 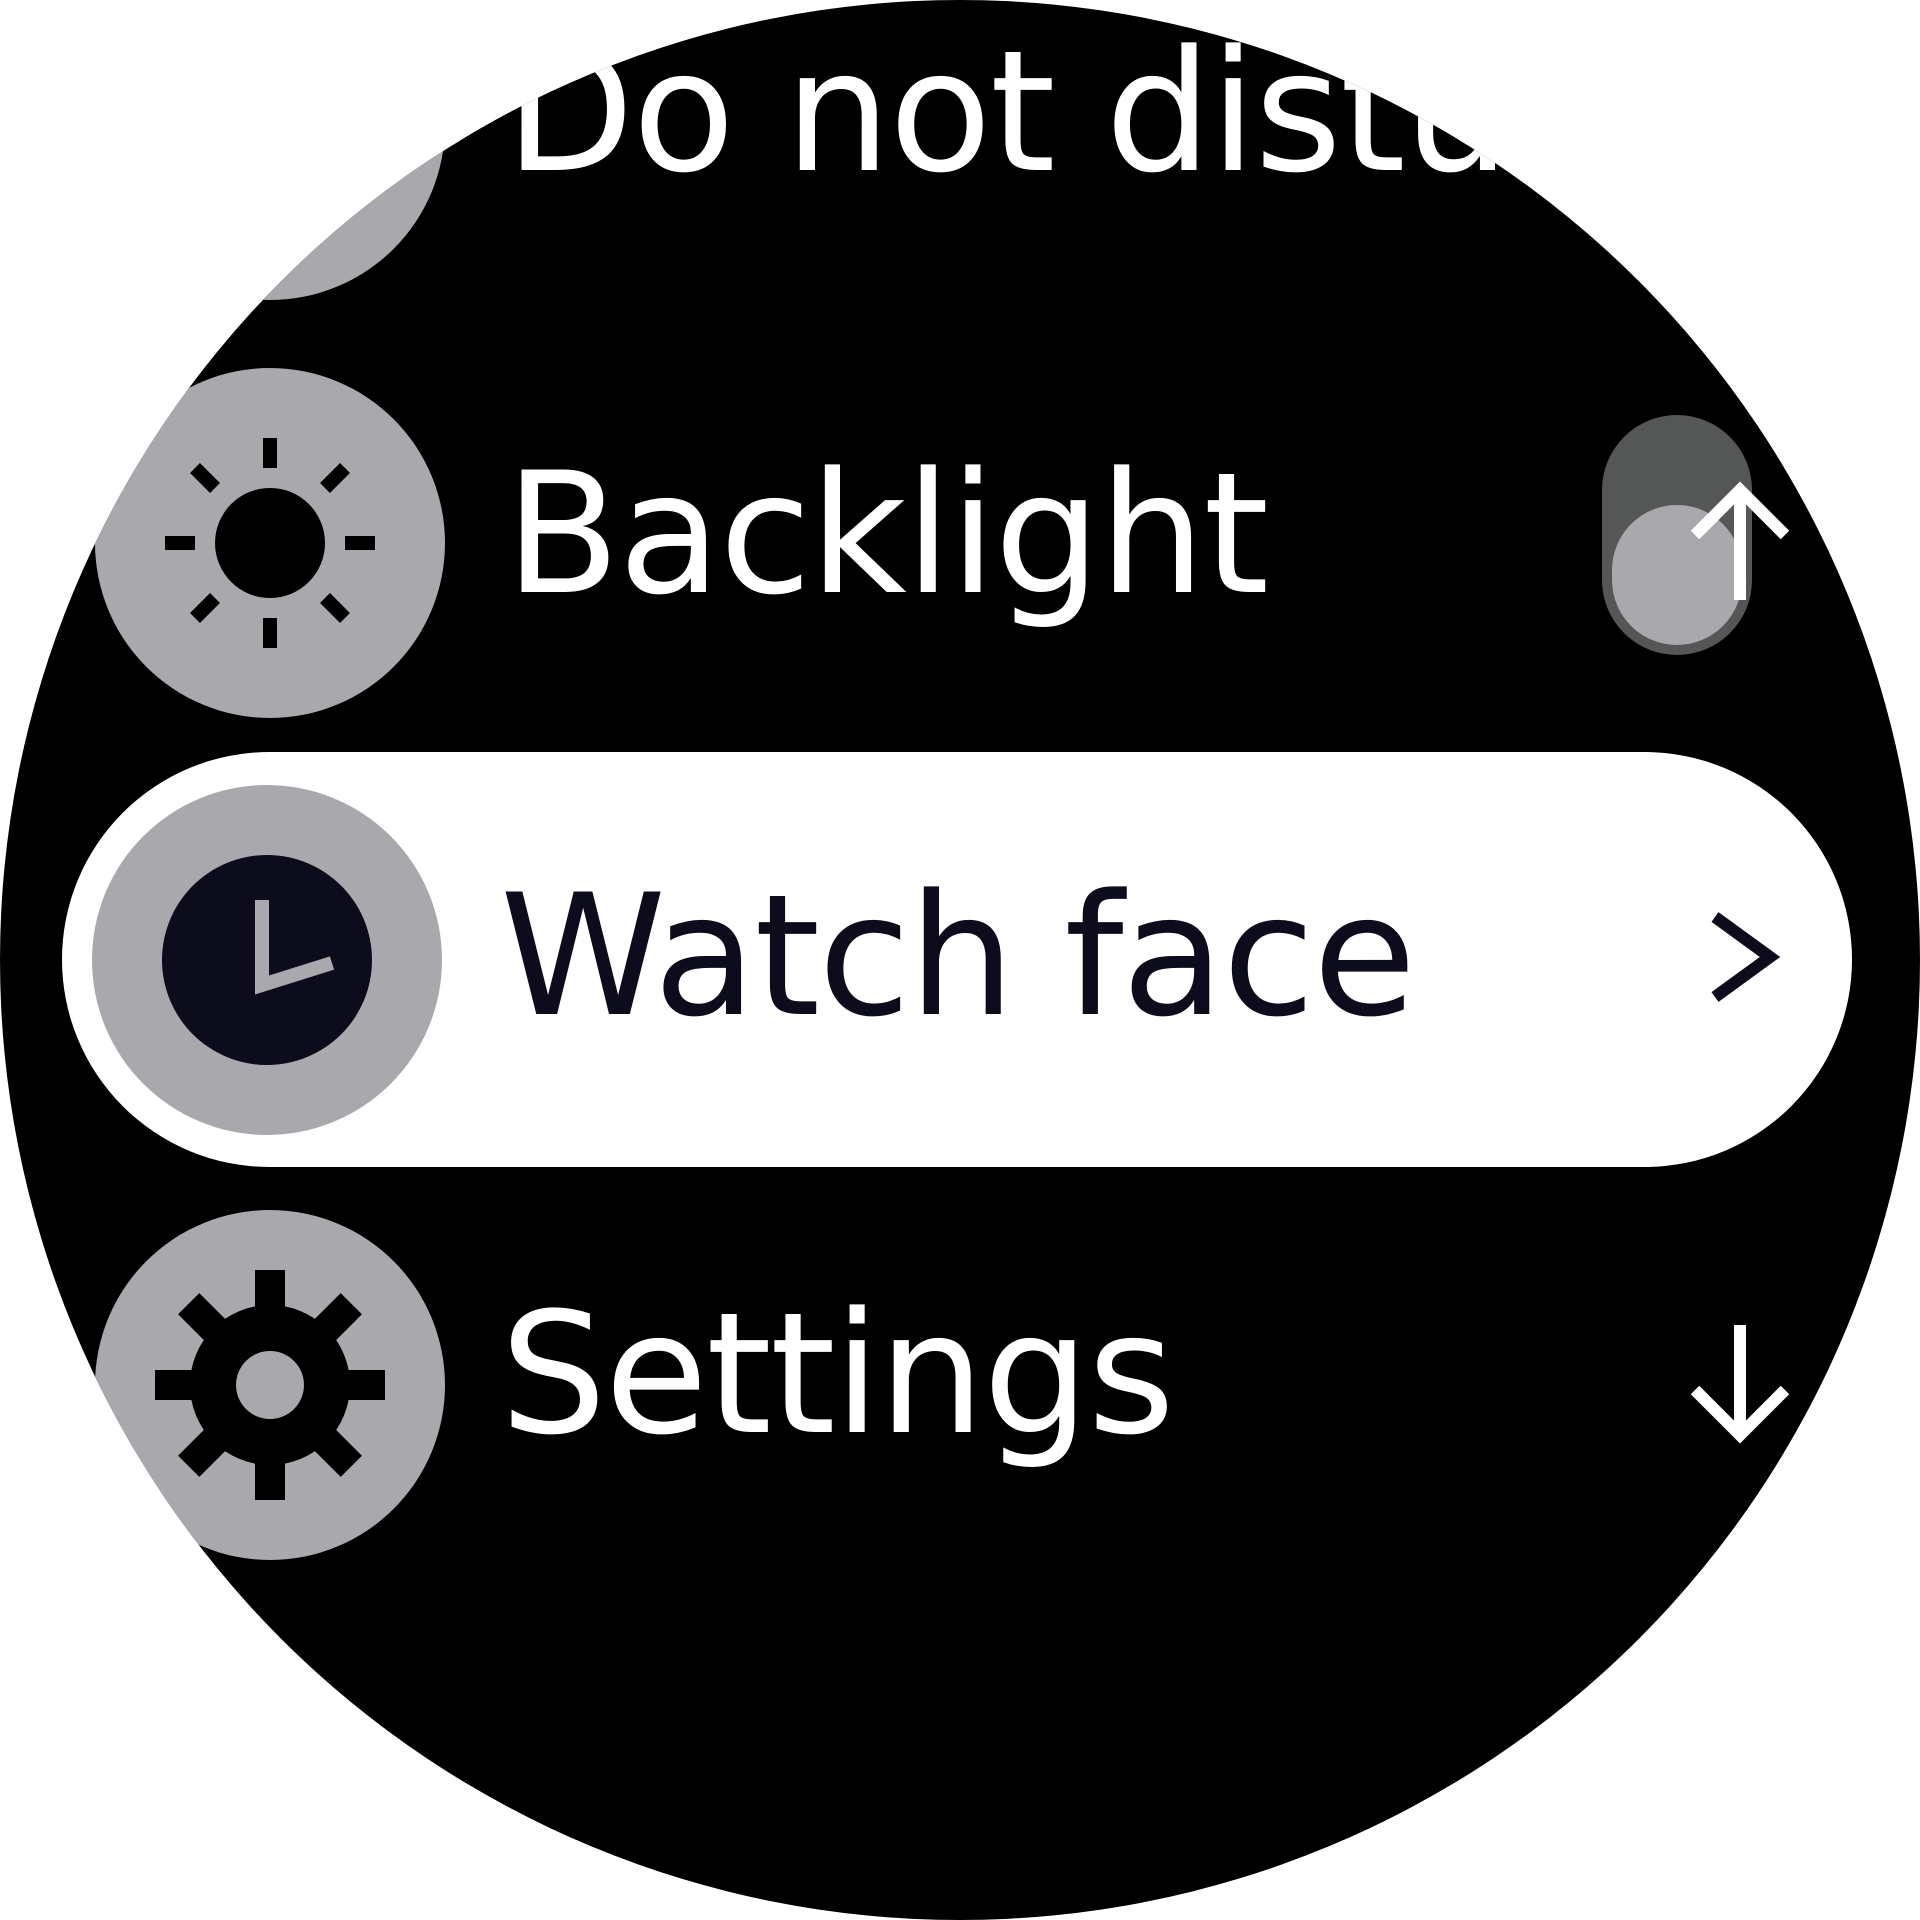 I want to click on clock-icon, so click(x=267, y=960).